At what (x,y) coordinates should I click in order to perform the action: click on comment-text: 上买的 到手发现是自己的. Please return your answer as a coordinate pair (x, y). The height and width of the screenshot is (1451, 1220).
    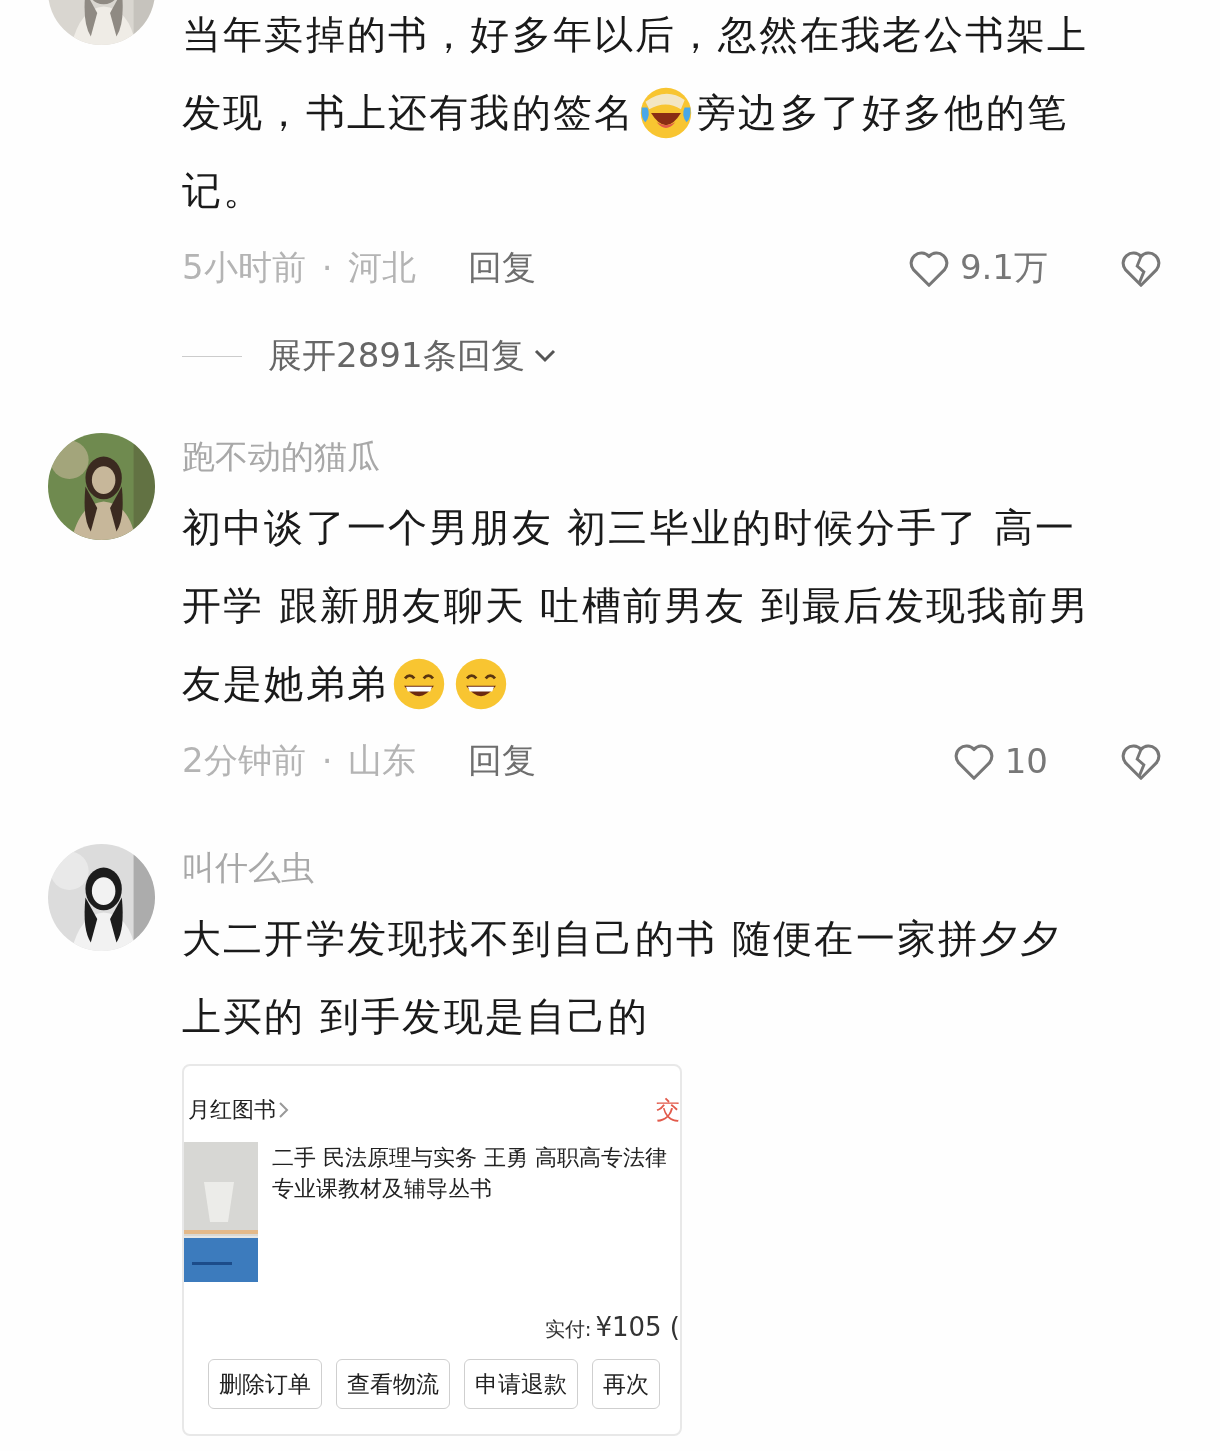
    Looking at the image, I should click on (416, 1017).